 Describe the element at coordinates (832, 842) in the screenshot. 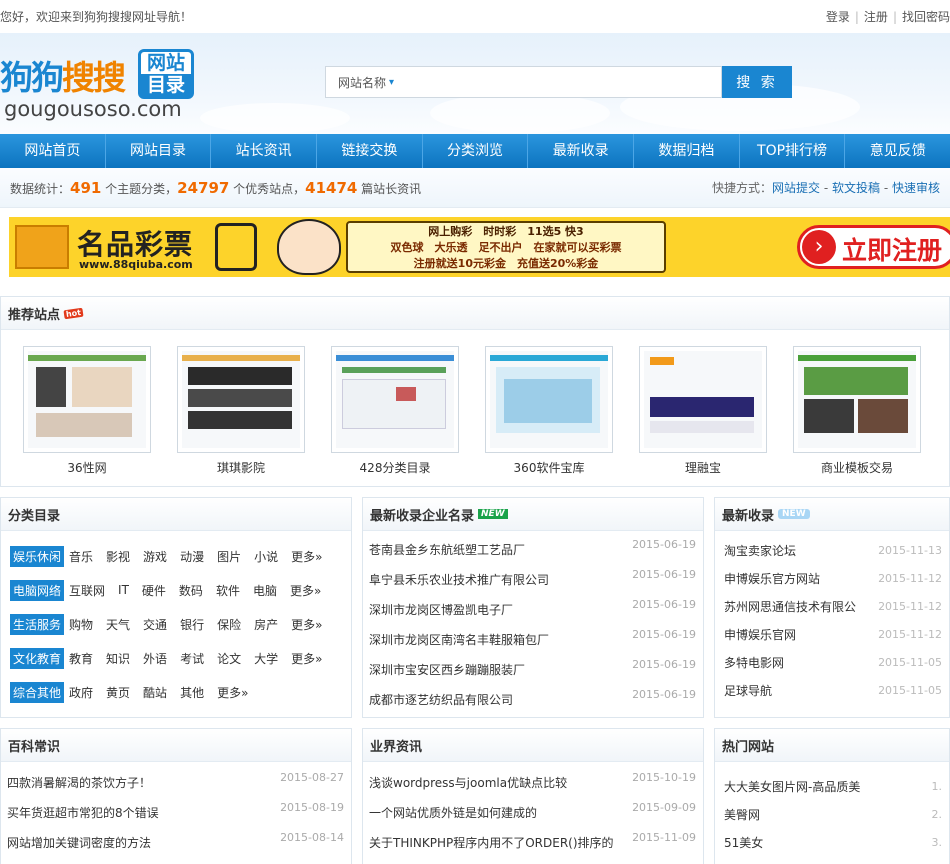

I see `list-item: 51美女 3.` at that location.